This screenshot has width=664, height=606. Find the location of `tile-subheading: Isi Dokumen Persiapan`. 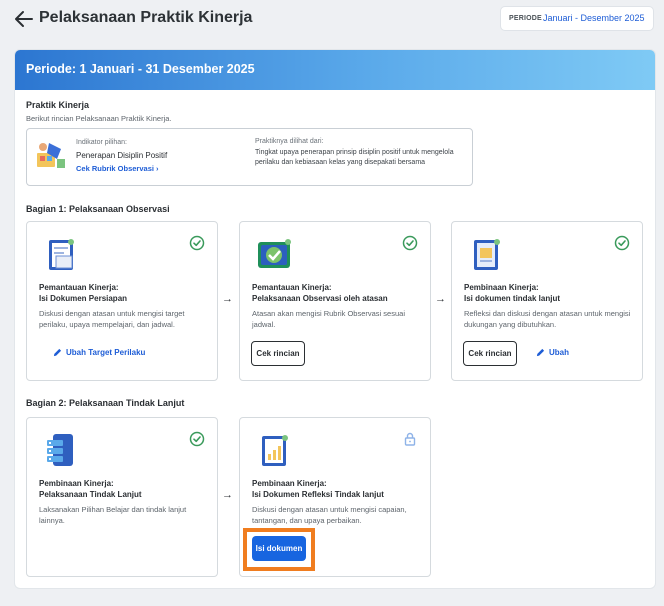

tile-subheading: Isi Dokumen Persiapan is located at coordinates (83, 298).